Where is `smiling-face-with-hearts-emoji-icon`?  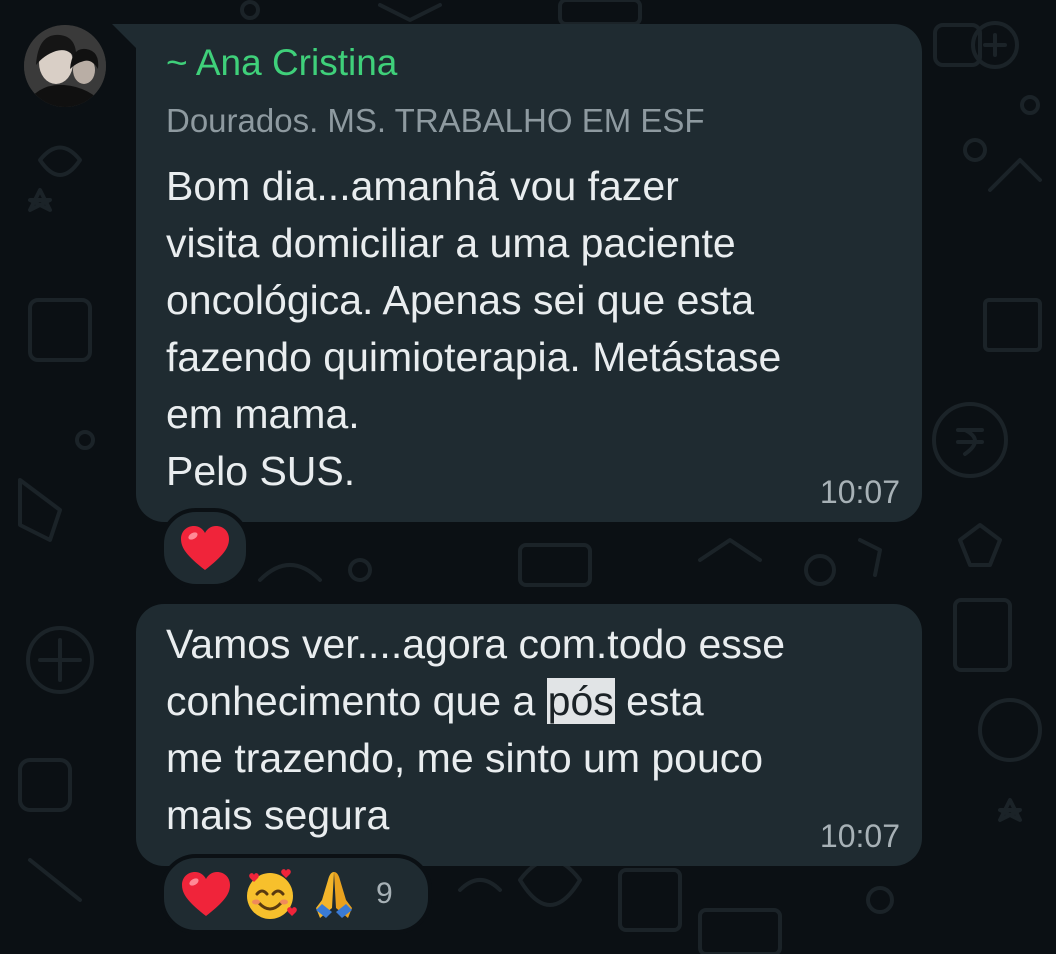
smiling-face-with-hearts-emoji-icon is located at coordinates (270, 894).